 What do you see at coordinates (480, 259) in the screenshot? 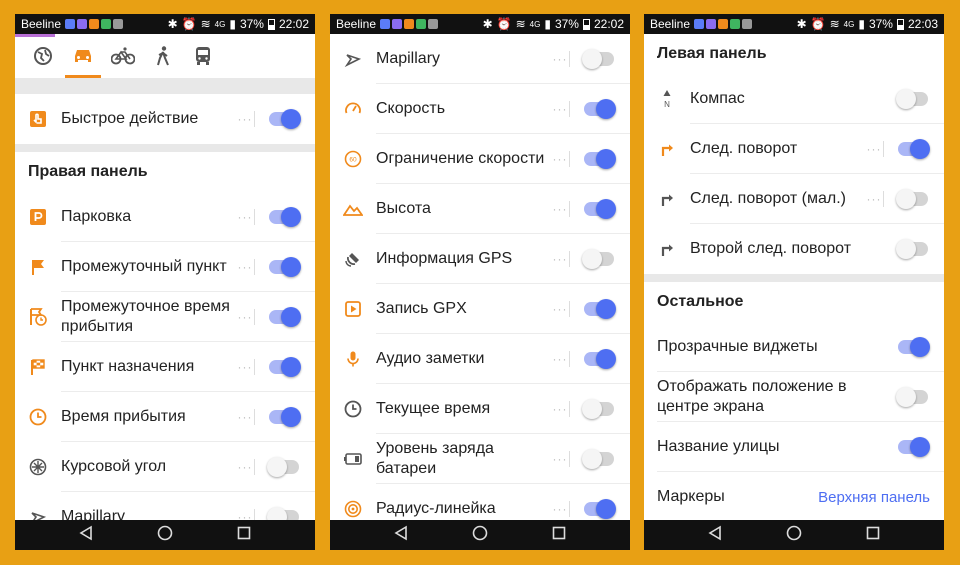
I see `list-item: Информация GPS ···` at bounding box center [480, 259].